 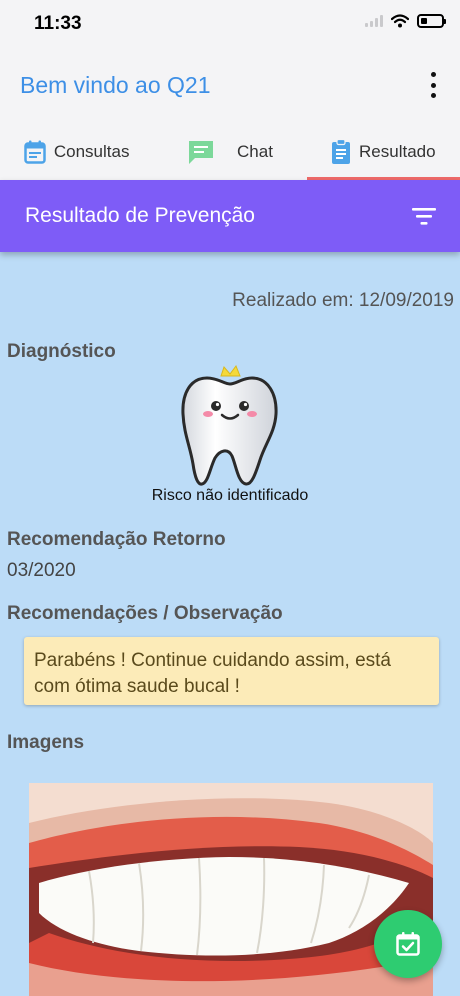 I want to click on toolbar-title: Resultado de Prevenção, so click(x=140, y=215).